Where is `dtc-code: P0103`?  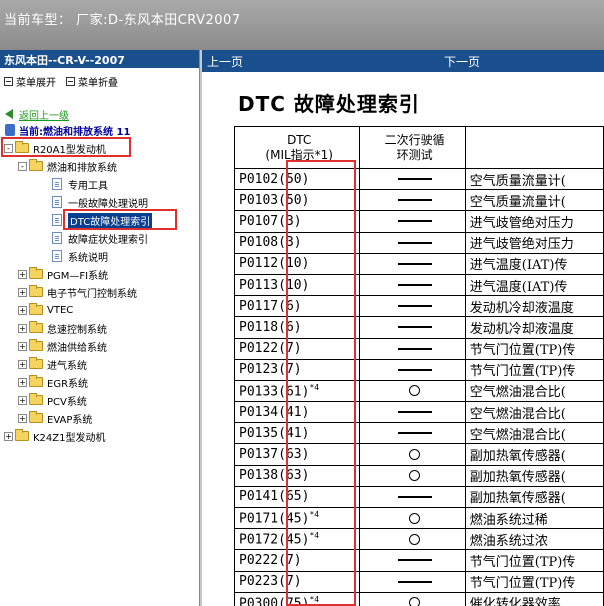
dtc-code: P0103 is located at coordinates (259, 200).